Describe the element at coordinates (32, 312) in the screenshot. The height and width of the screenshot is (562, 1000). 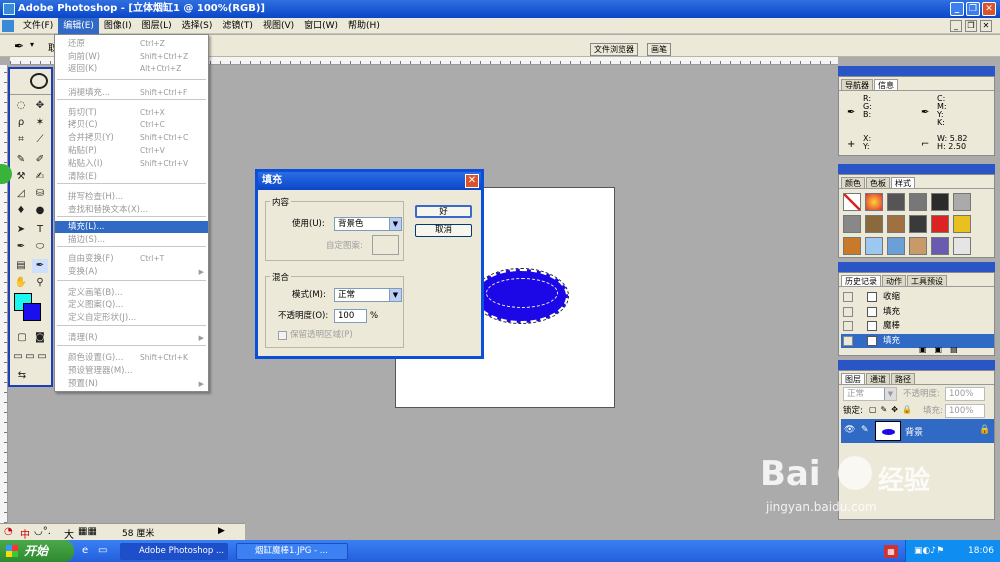
I see `background-color-swatch` at that location.